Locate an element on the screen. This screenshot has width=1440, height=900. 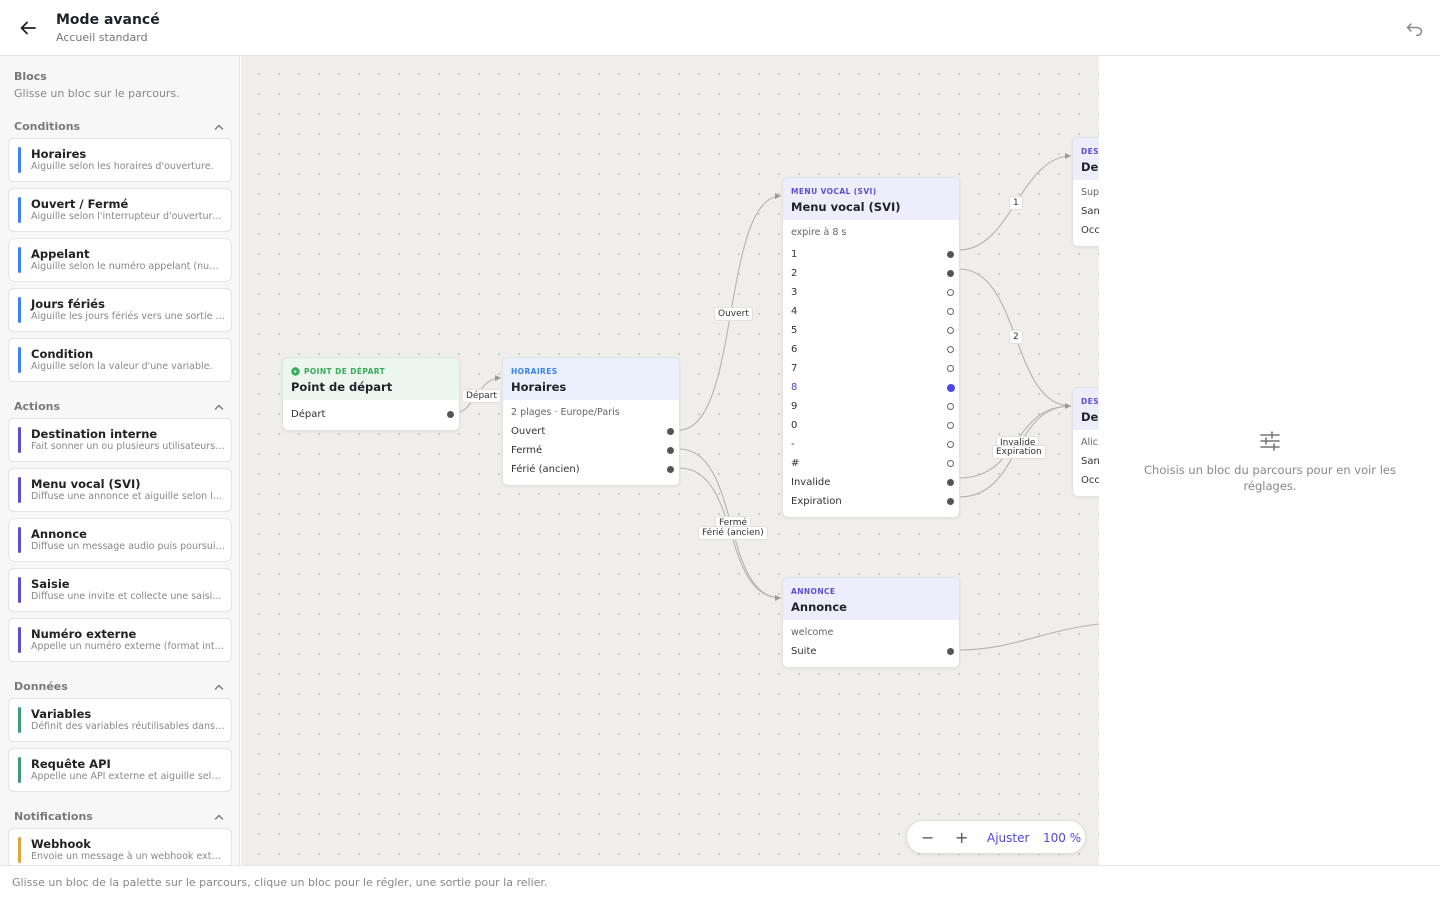
node-kind: MENU VOCAL (SVI) is located at coordinates (834, 191).